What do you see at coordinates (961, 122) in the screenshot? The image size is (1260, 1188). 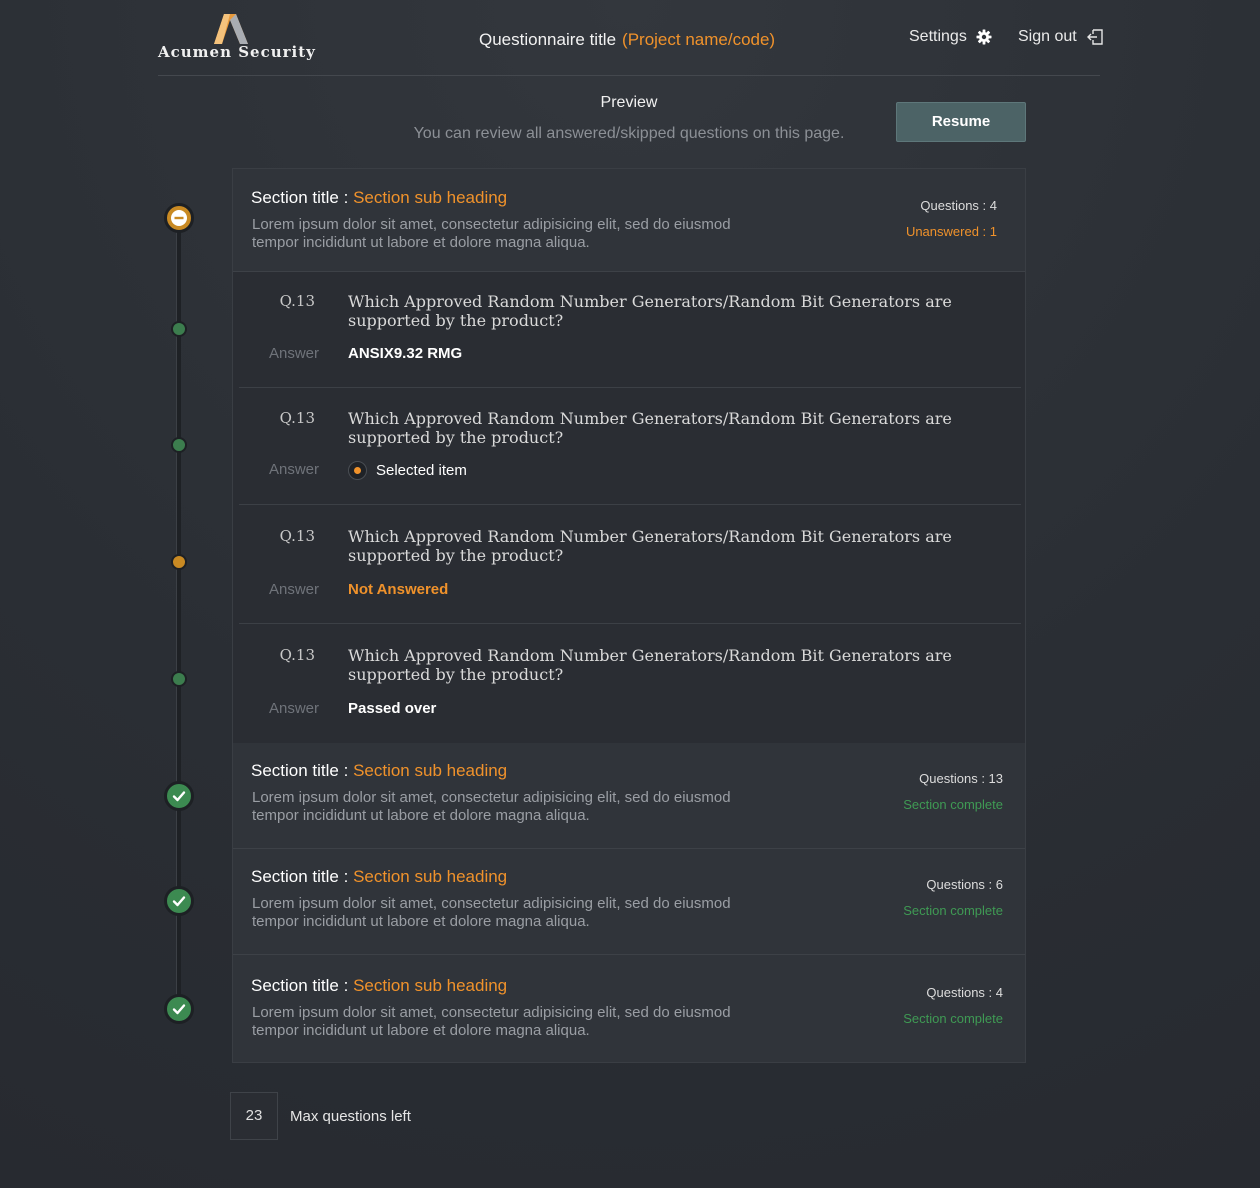 I see `resume-button: Resume` at bounding box center [961, 122].